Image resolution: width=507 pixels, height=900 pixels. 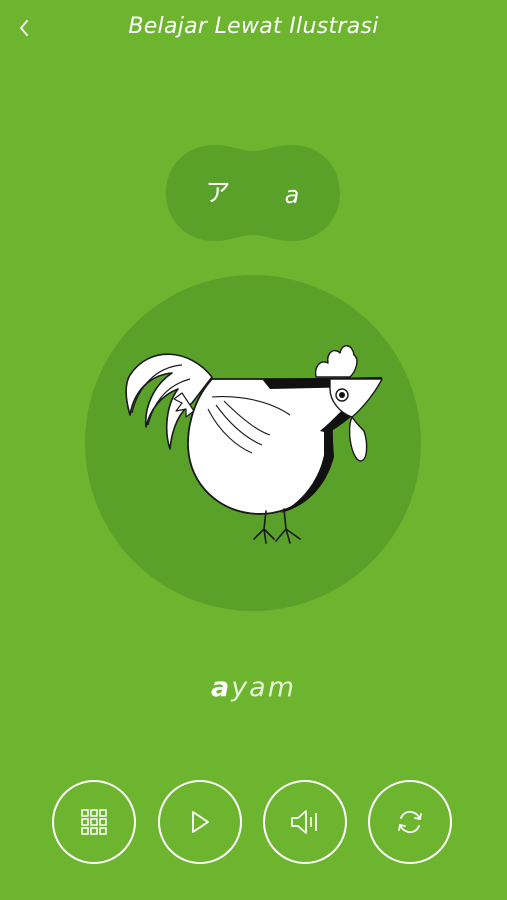 I want to click on play-button, so click(x=200, y=822).